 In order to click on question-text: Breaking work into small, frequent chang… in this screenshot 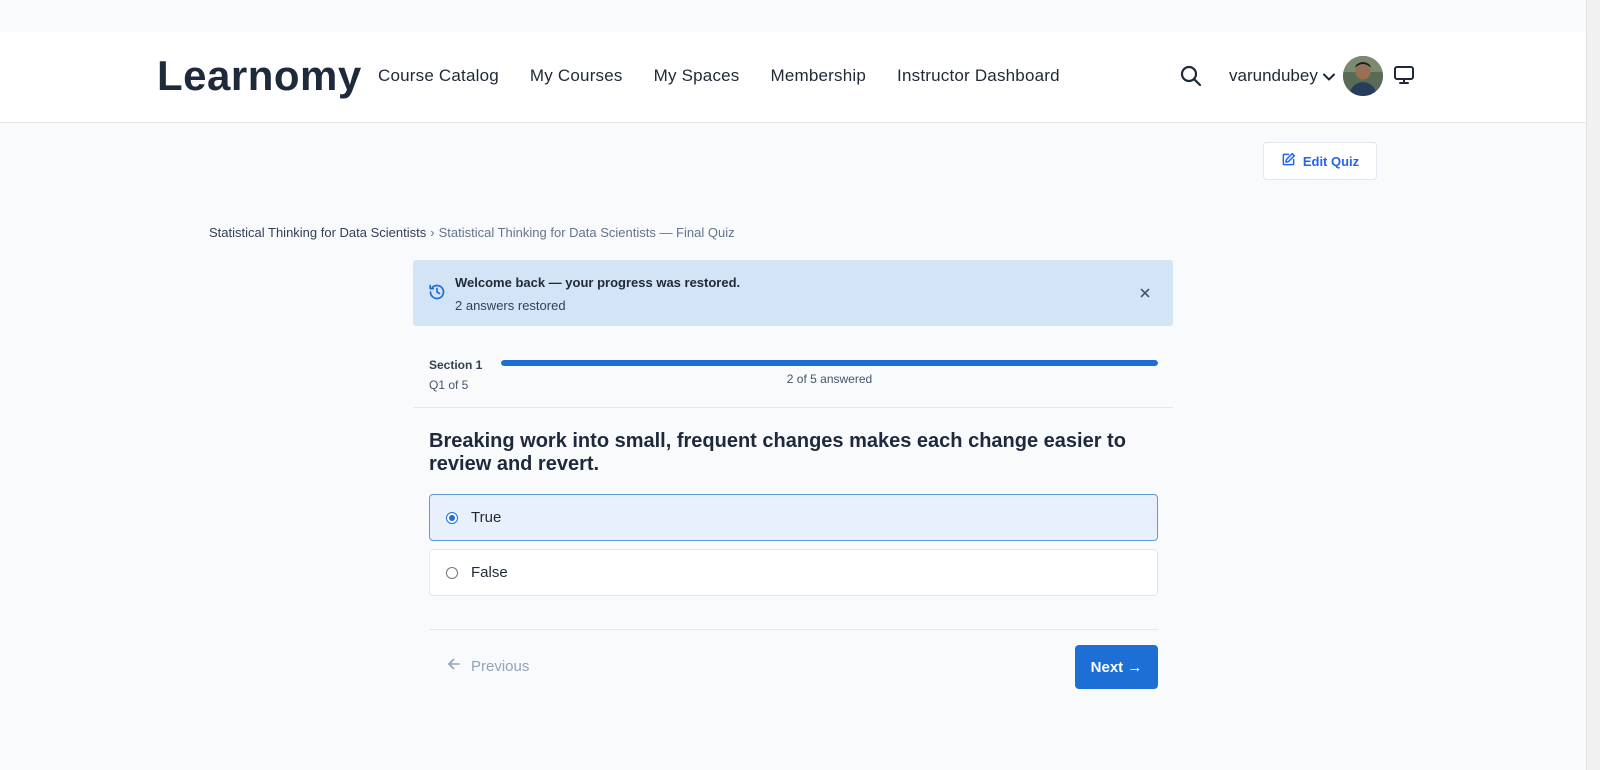, I will do `click(777, 452)`.